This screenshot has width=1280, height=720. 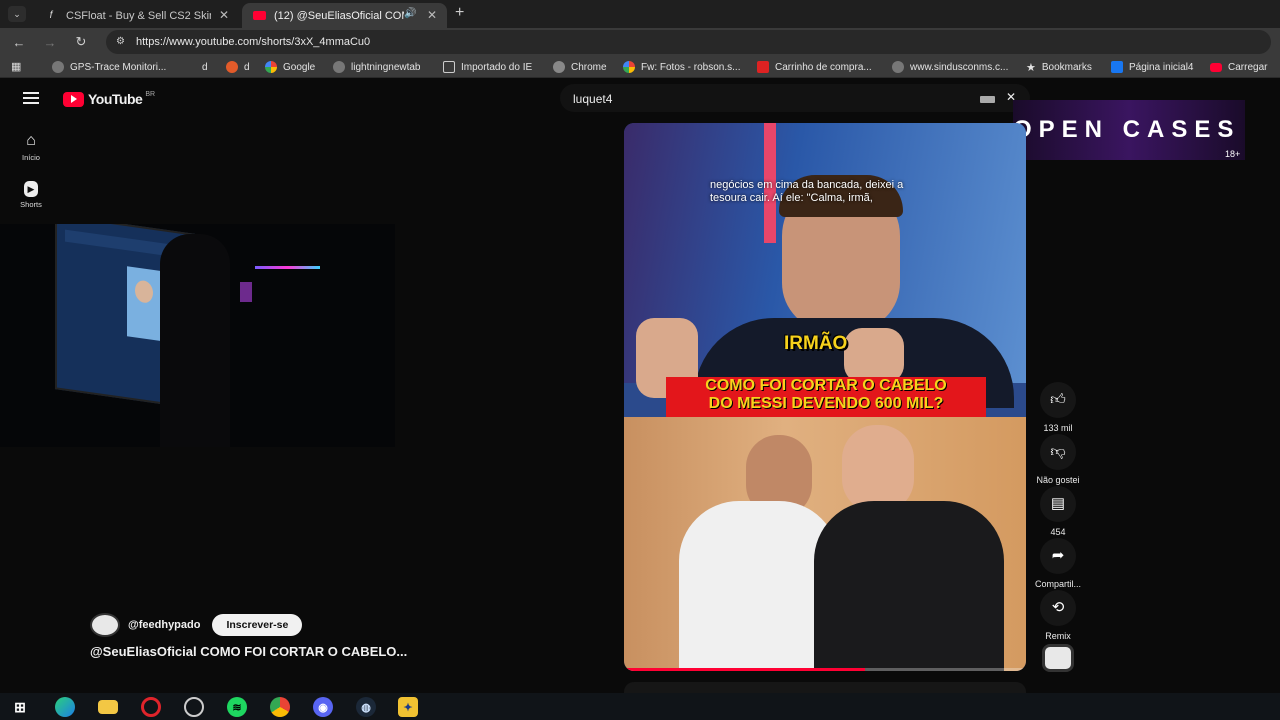 What do you see at coordinates (17, 14) in the screenshot?
I see `tab-search-icon: ⌄` at bounding box center [17, 14].